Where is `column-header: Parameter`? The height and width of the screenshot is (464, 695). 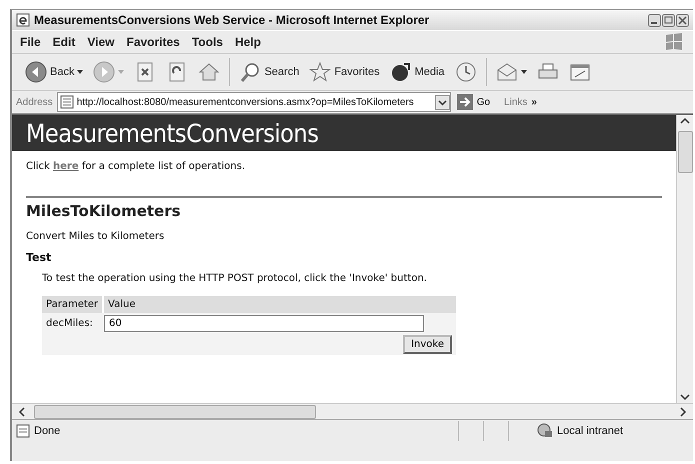
column-header: Parameter is located at coordinates (73, 304).